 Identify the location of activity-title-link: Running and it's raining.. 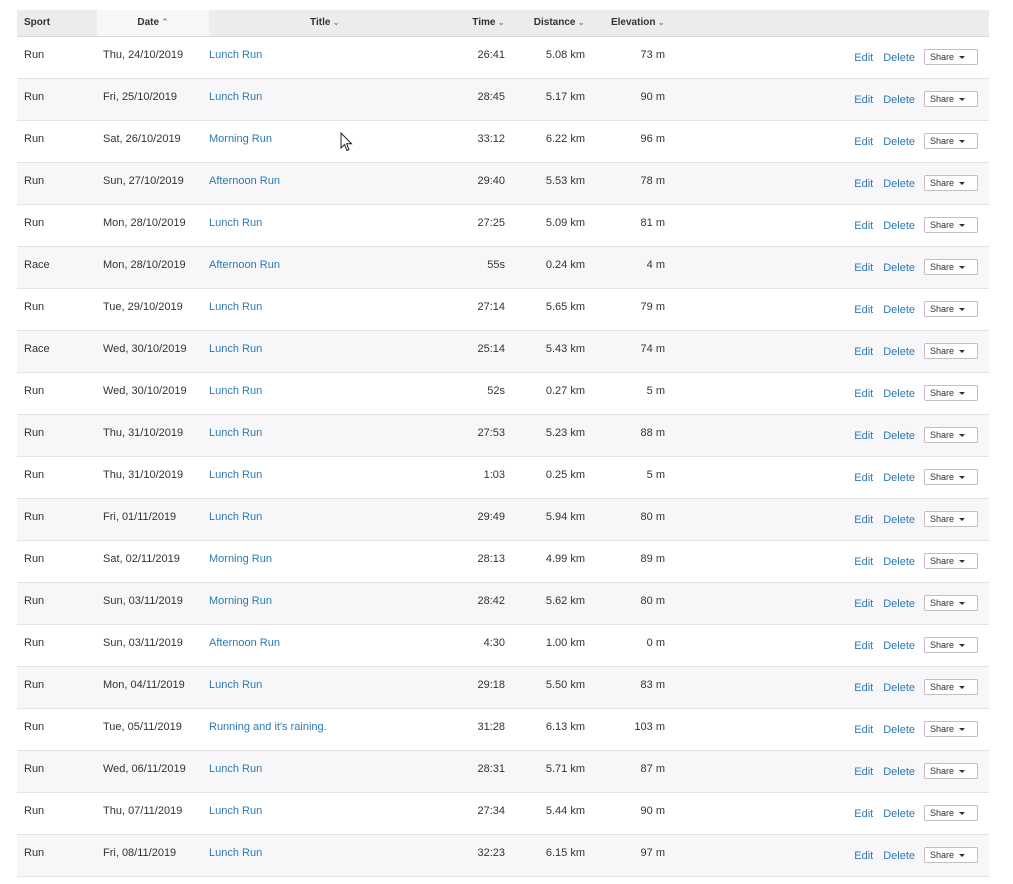
(268, 727).